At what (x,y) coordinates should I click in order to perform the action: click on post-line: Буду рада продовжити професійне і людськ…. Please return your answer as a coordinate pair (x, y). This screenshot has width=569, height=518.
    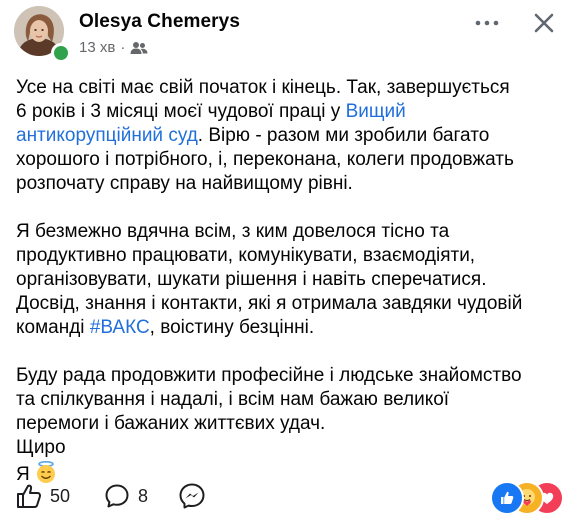
    Looking at the image, I should click on (288, 376).